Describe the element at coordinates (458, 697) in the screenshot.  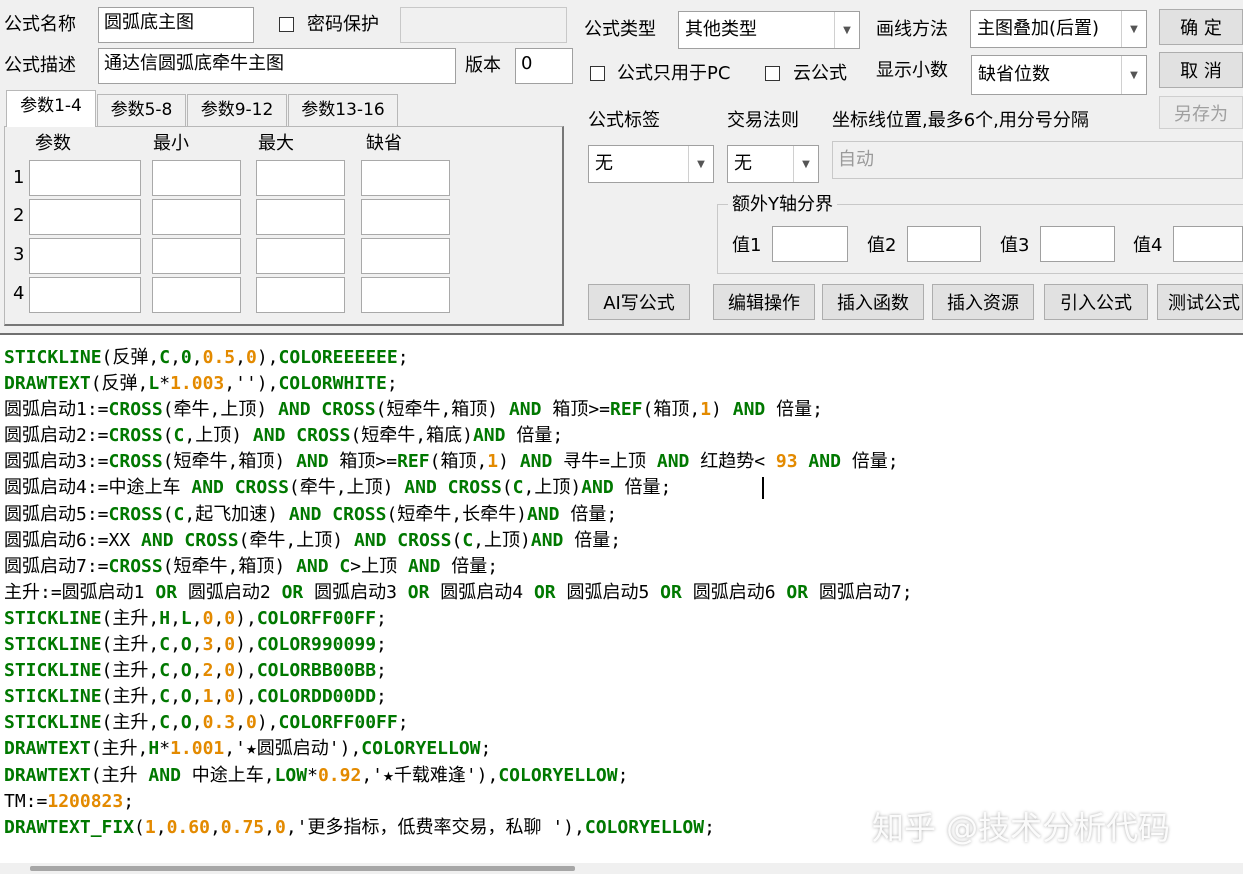
I see `code-line: STICKLINE(主升,C,O,1,0),COLORDD00DD;` at that location.